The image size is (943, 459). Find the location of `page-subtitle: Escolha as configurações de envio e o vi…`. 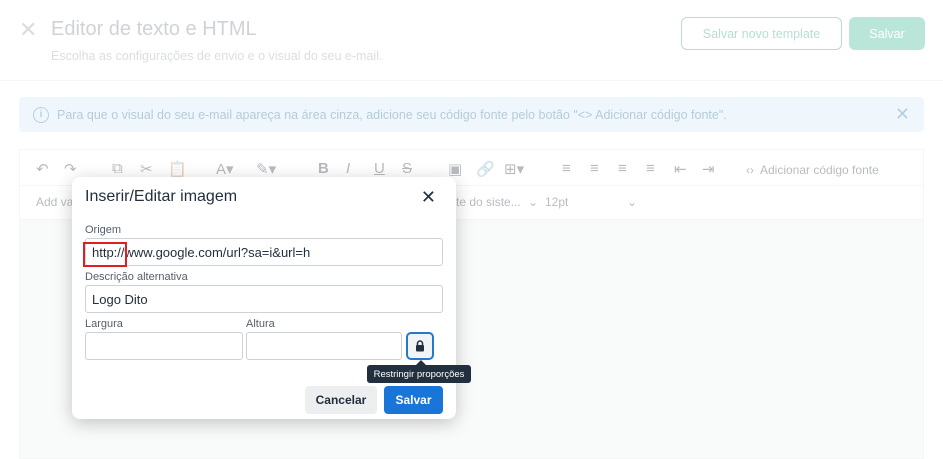

page-subtitle: Escolha as configurações de envio e o vi… is located at coordinates (217, 56).